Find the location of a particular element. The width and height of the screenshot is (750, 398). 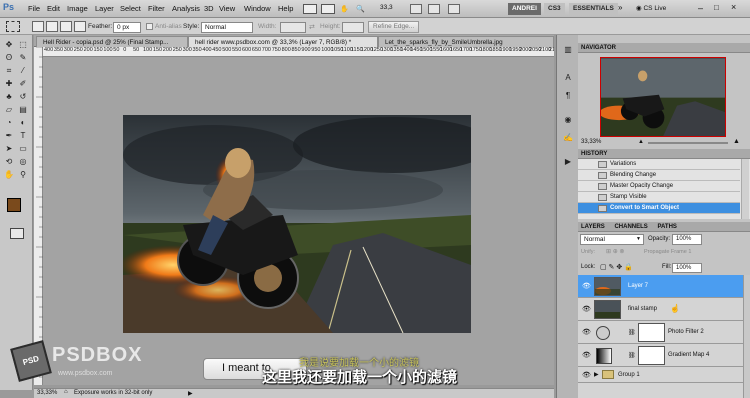

rotate-view-icon is located at coordinates (454, 9).